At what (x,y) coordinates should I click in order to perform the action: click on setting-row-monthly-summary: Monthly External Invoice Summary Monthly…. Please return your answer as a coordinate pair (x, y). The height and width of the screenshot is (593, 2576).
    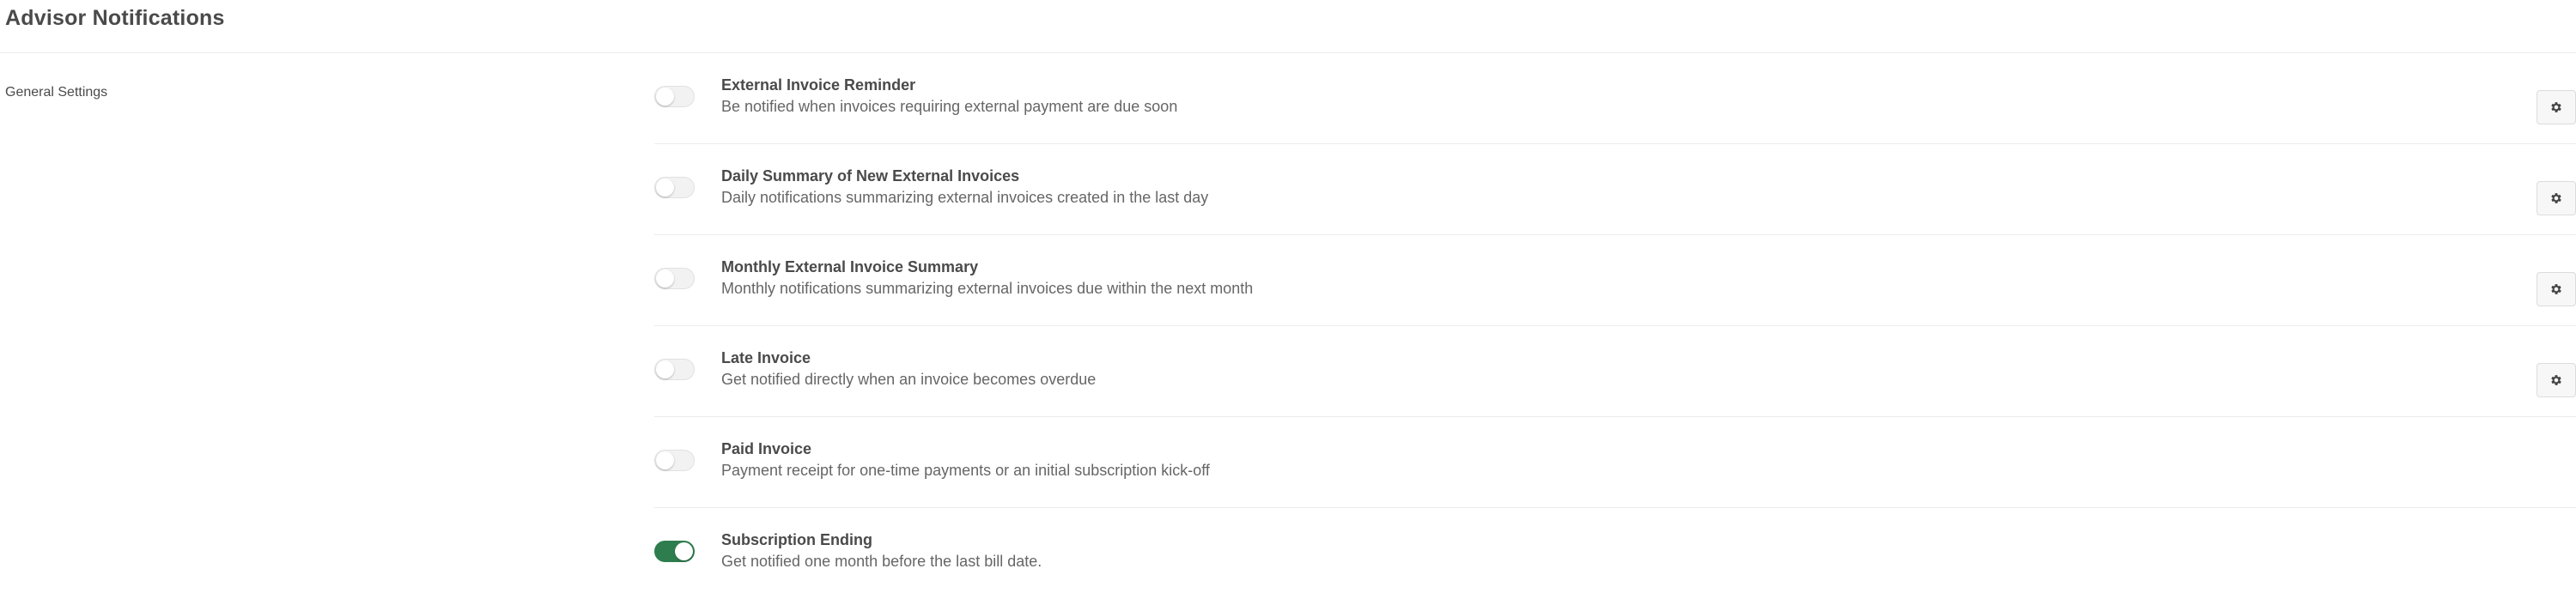
    Looking at the image, I should click on (1615, 280).